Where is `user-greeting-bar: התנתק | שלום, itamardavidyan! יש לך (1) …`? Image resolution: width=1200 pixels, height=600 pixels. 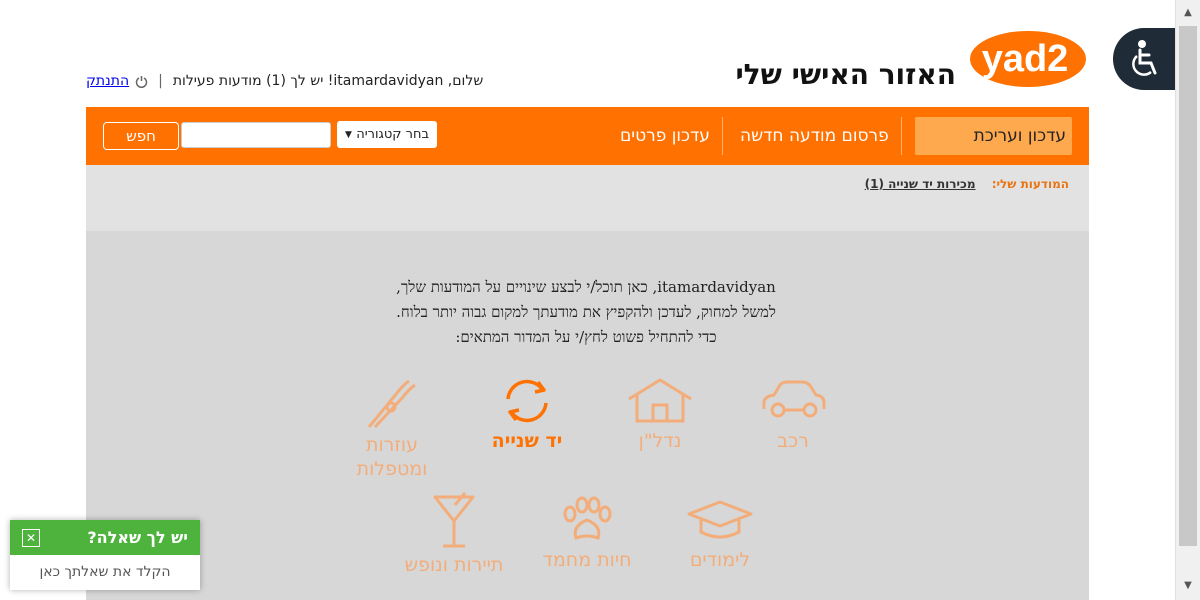
user-greeting-bar: התנתק | שלום, itamardavidyan! יש לך (1) … is located at coordinates (284, 81).